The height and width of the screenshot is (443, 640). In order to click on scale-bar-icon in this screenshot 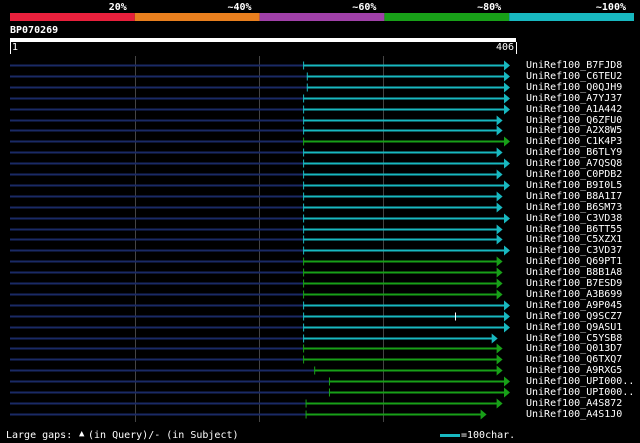, I will do `click(450, 435)`.